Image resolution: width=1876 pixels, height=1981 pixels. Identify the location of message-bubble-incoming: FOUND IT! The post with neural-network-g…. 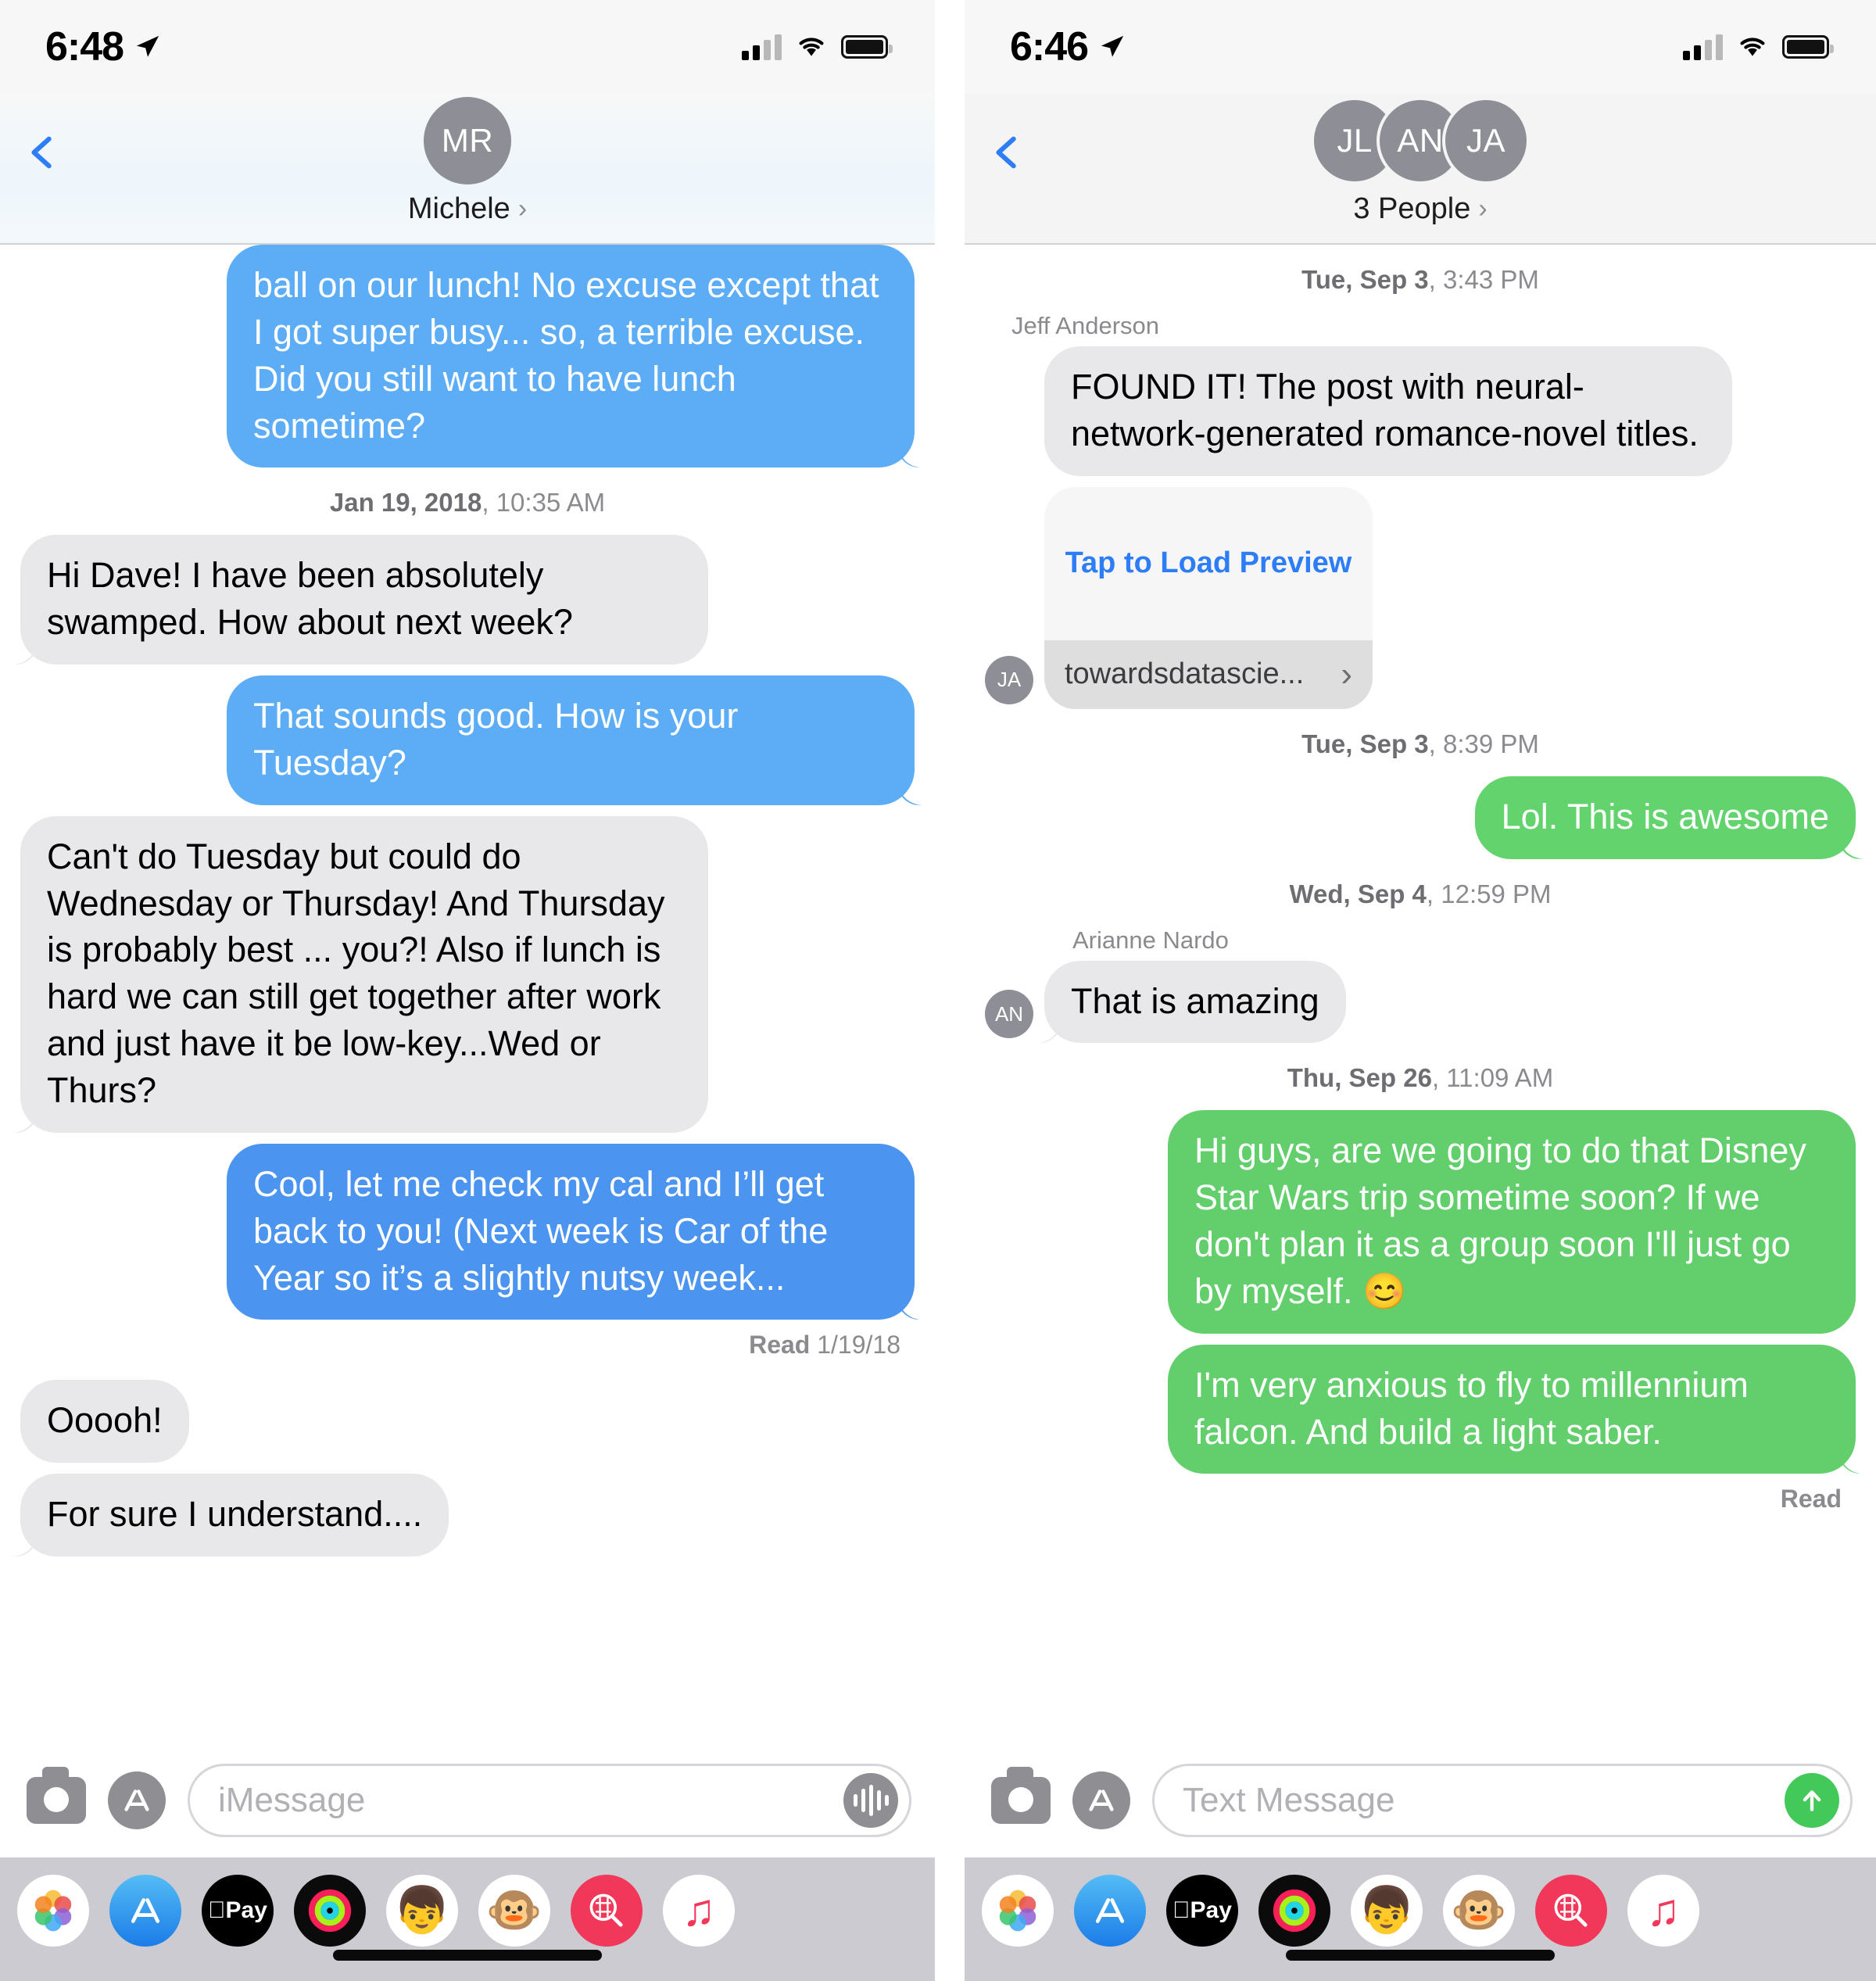
(1388, 411).